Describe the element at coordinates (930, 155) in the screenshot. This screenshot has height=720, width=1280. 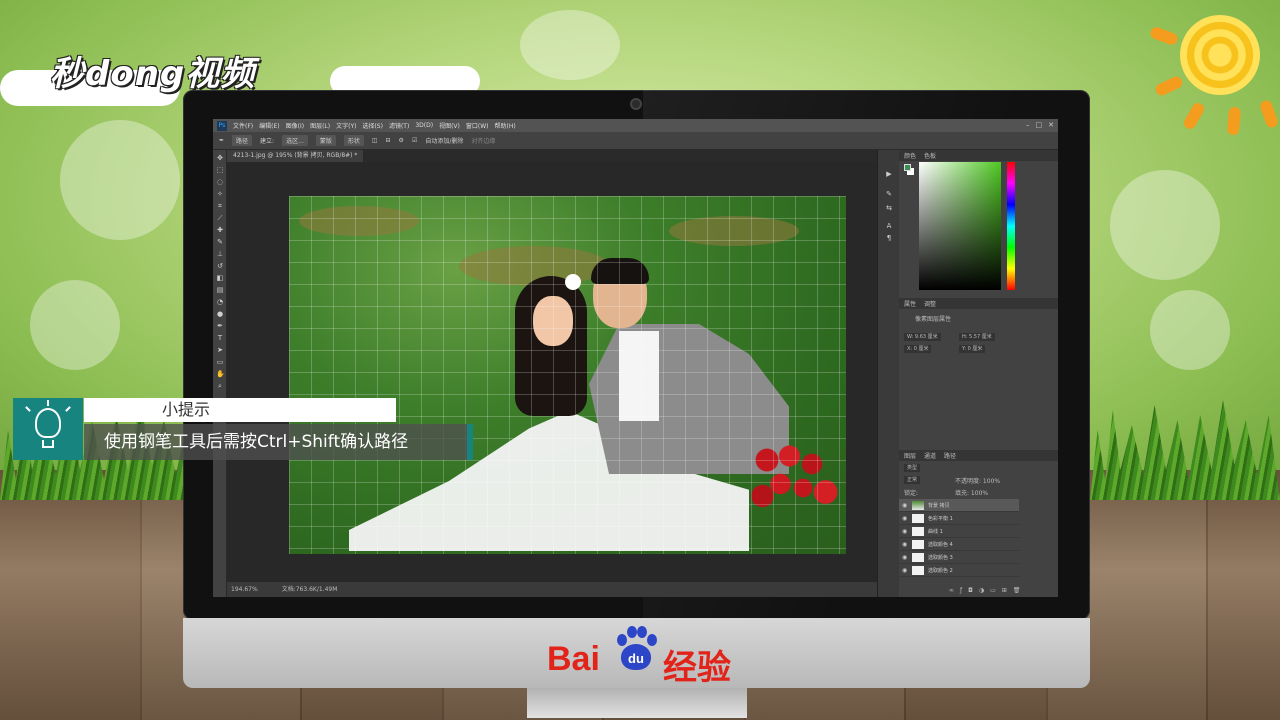
I see `tab-swatches: 色板` at that location.